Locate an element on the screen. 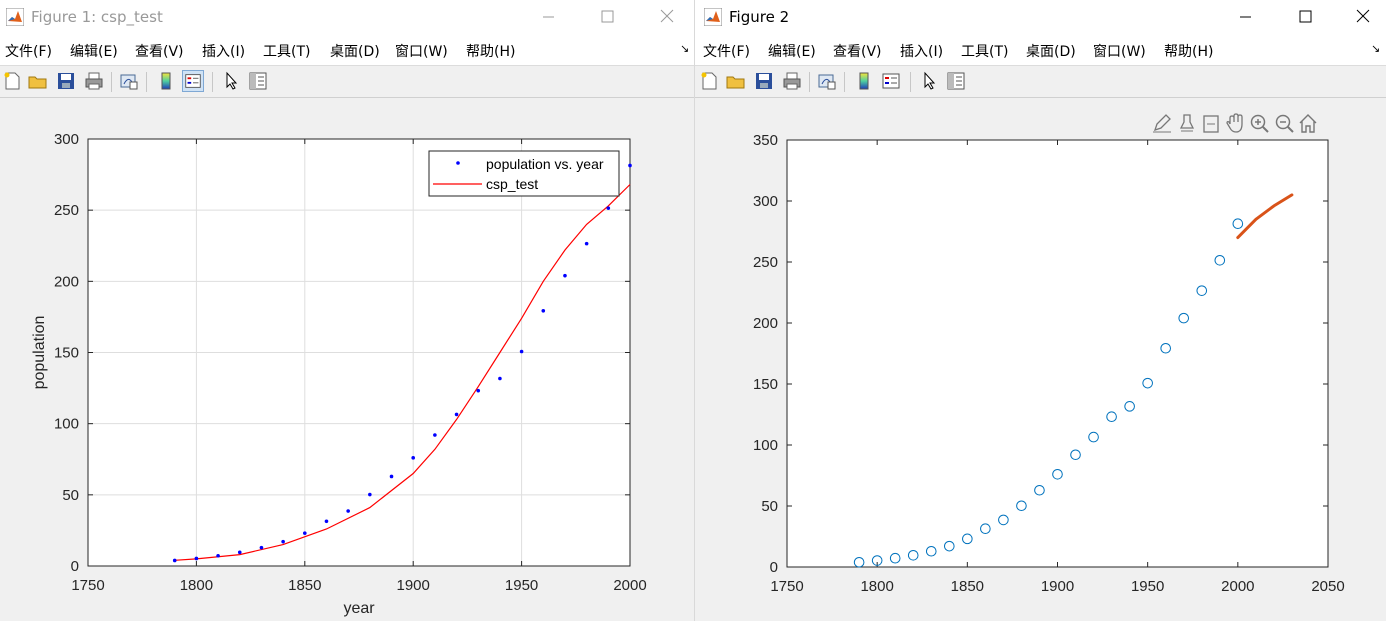  x-axis-label: year is located at coordinates (359, 608).